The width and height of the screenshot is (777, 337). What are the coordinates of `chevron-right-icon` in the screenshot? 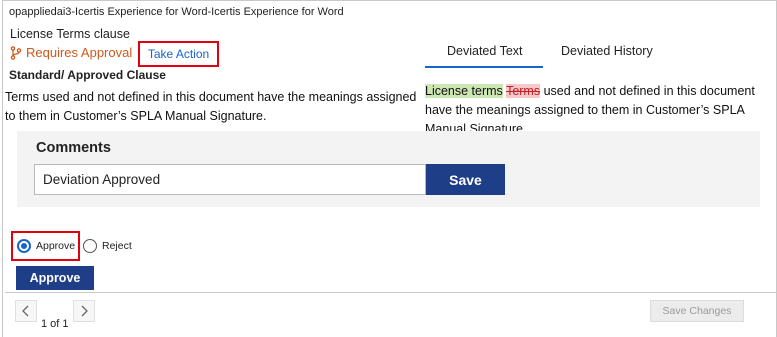 It's located at (84, 311).